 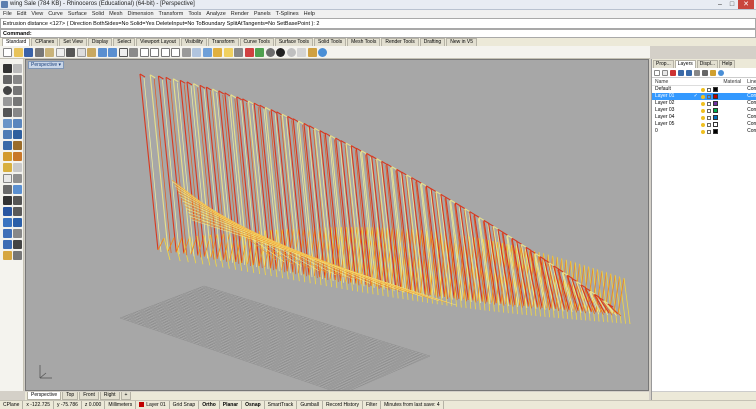 What do you see at coordinates (689, 72) in the screenshot?
I see `move-down-icon` at bounding box center [689, 72].